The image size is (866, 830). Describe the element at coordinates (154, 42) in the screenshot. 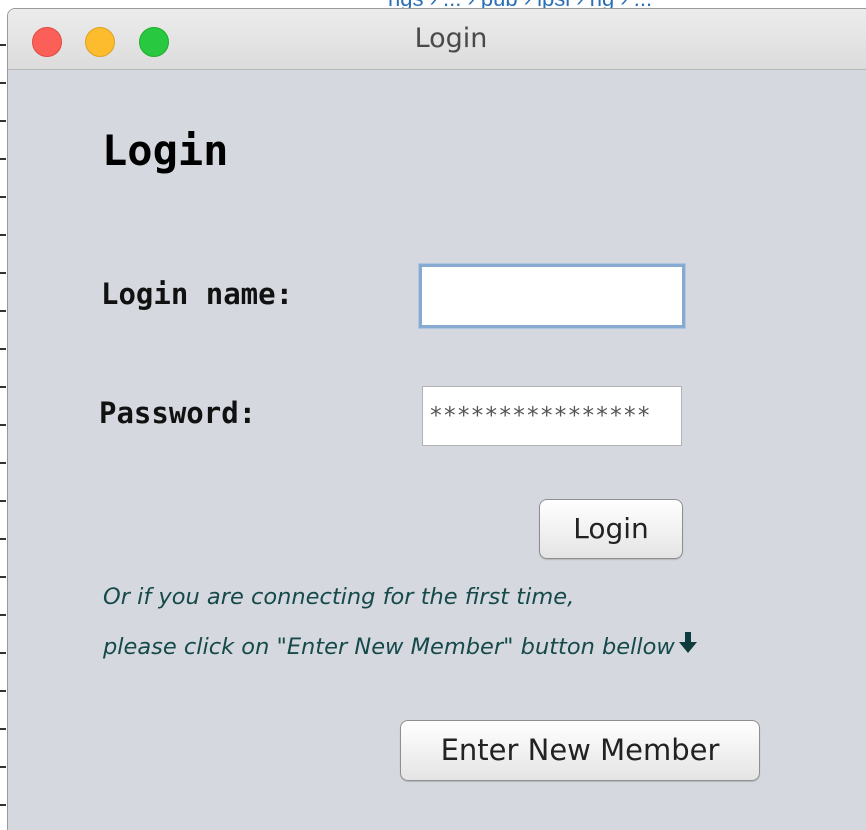

I see `zoom-button` at that location.